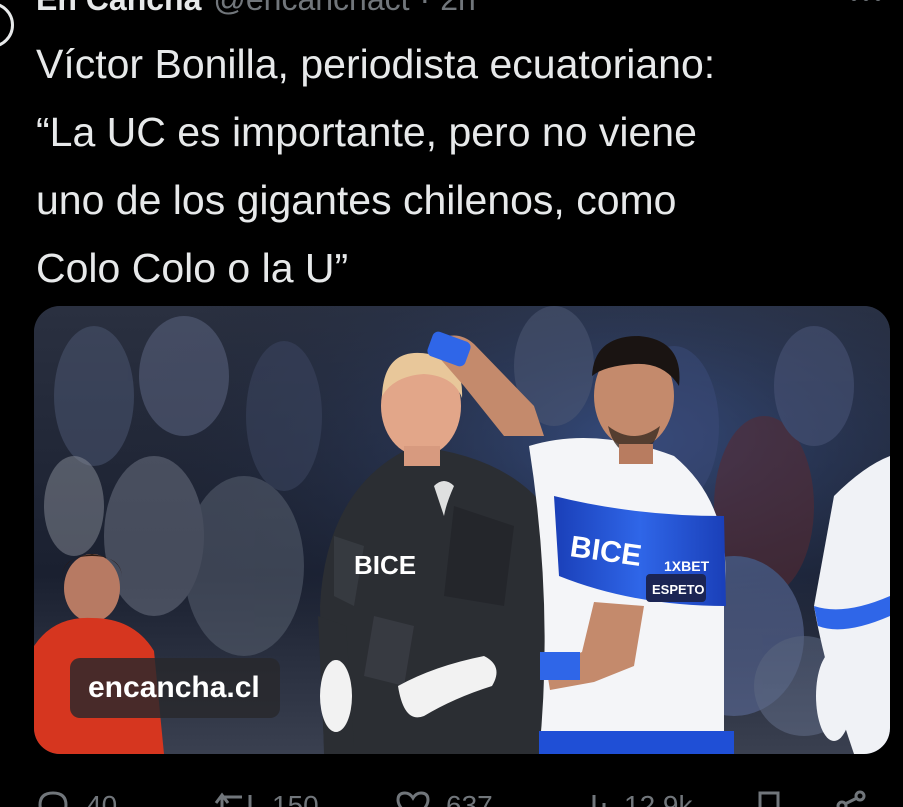 This screenshot has height=807, width=903. Describe the element at coordinates (458, 9) in the screenshot. I see `timestamp: 2h` at that location.